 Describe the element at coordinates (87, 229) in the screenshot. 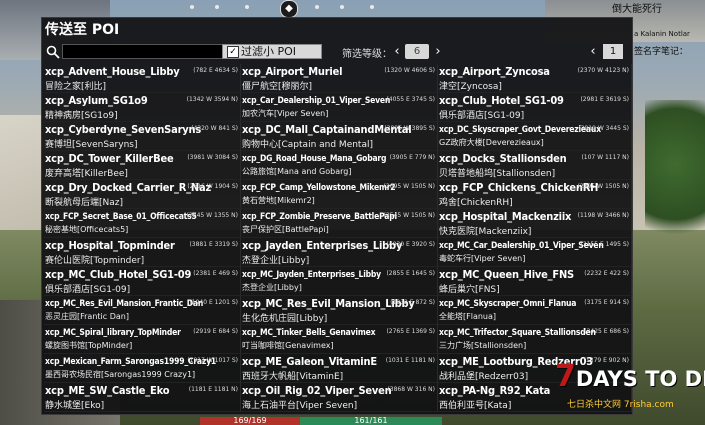

I see `poi-localized-name: 秘密基地[Officecats5]` at that location.